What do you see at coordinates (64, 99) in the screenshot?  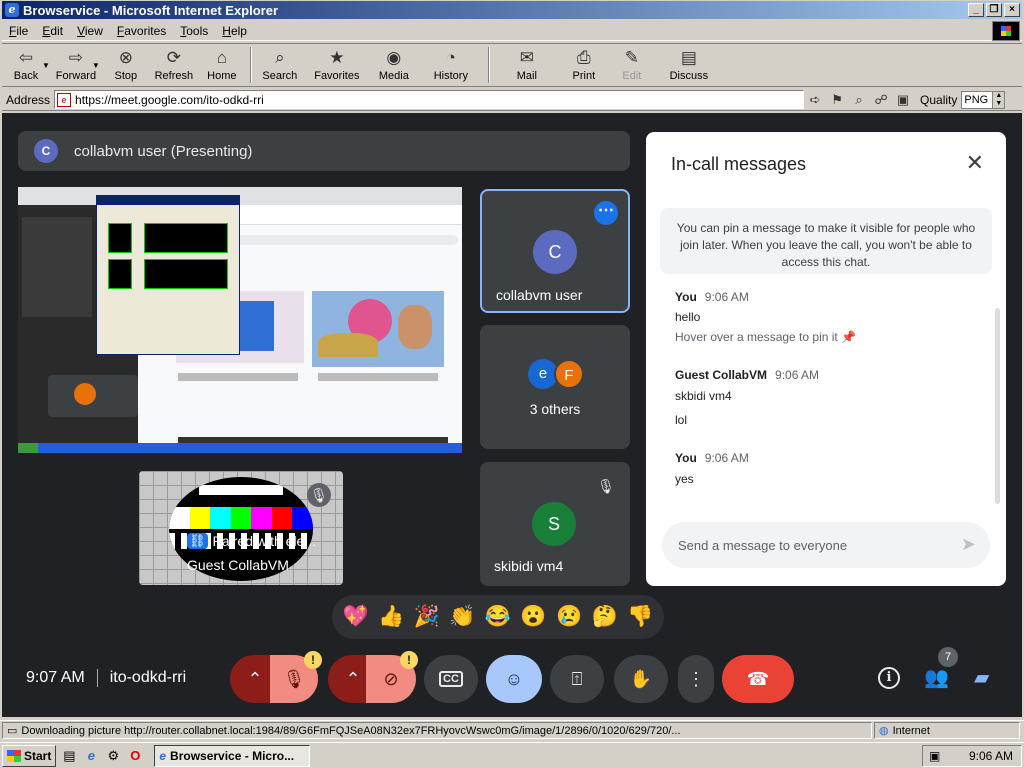 I see `page-icon: e` at bounding box center [64, 99].